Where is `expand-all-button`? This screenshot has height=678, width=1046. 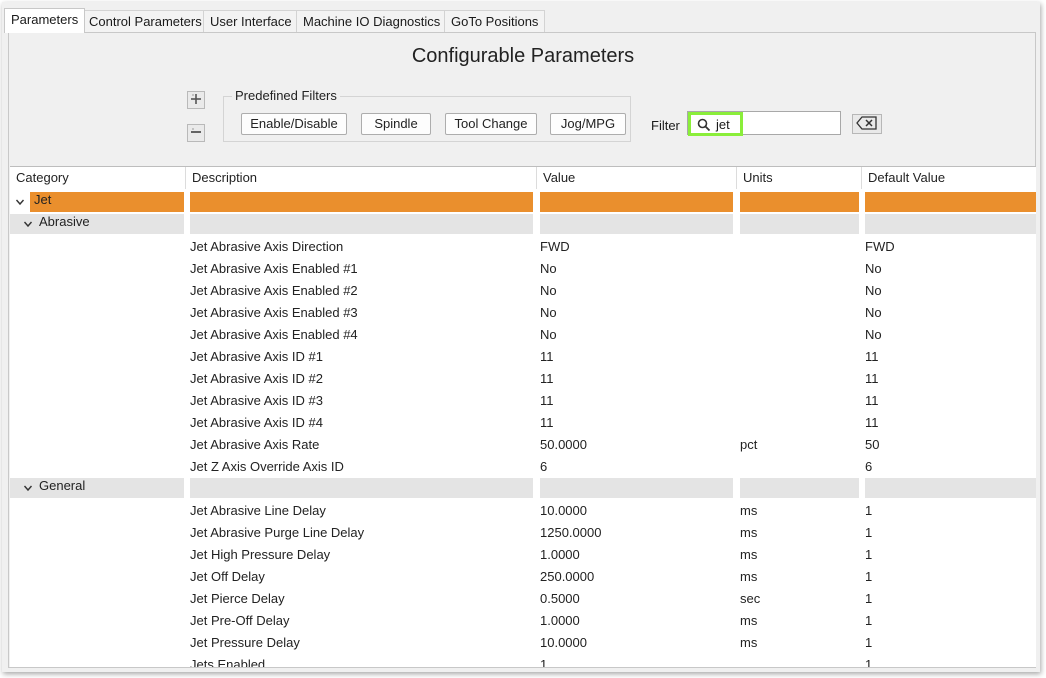
expand-all-button is located at coordinates (196, 100).